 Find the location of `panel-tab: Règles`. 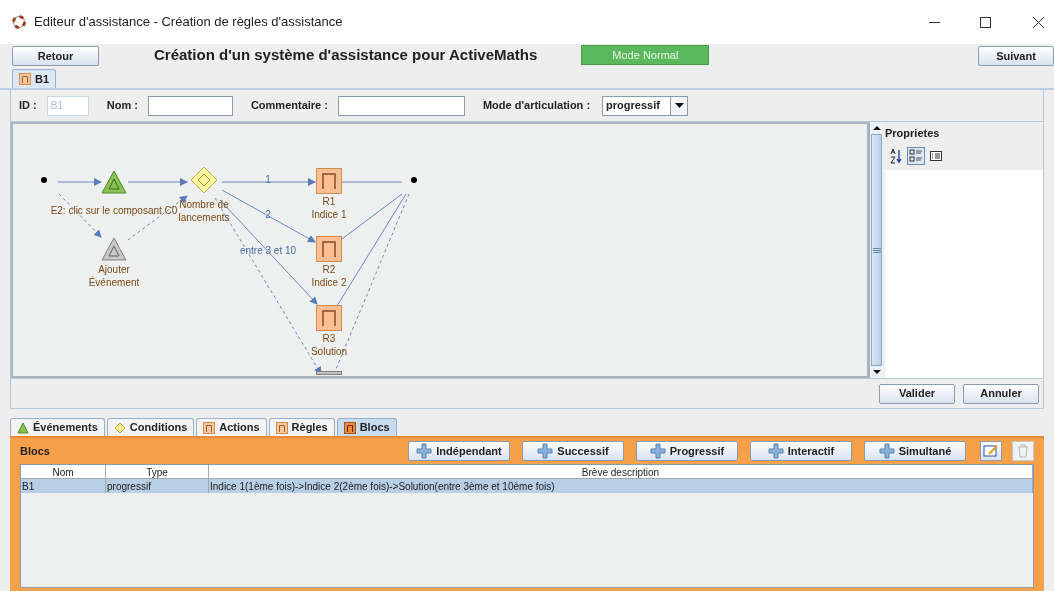

panel-tab: Règles is located at coordinates (301, 427).